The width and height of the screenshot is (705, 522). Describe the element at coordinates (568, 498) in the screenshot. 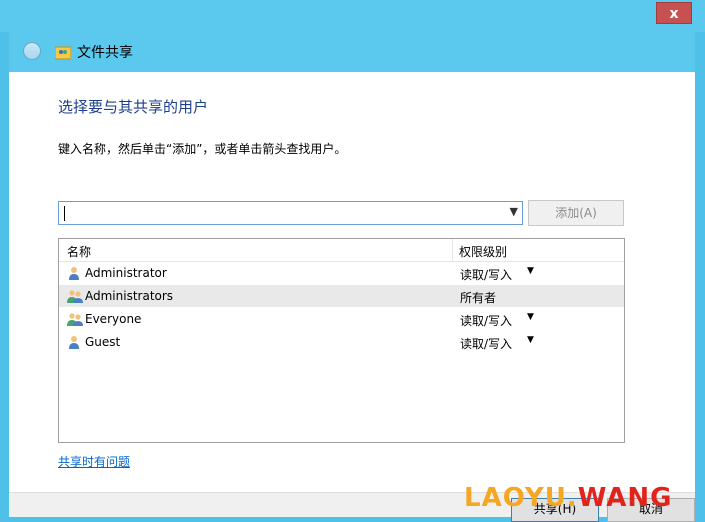

I see `watermark-logo: LAOYU.WANG` at that location.